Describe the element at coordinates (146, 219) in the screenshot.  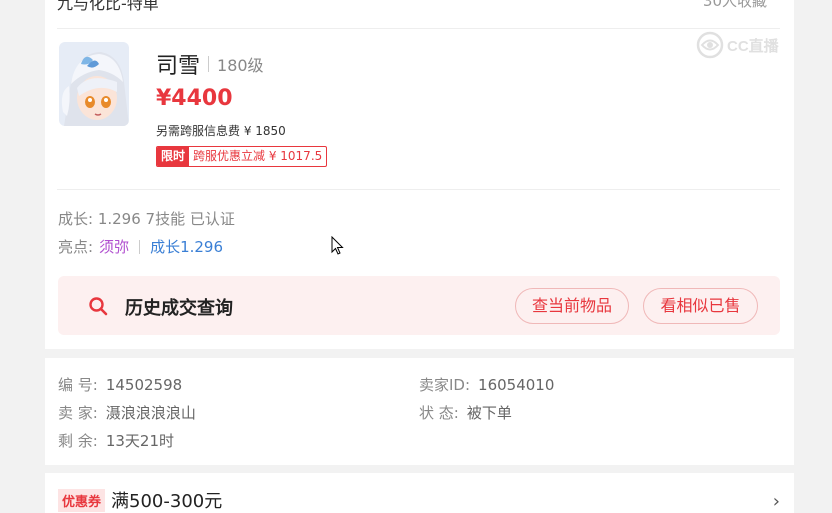
I see `growth-info: 成长: 1.296 7技能 已认证` at that location.